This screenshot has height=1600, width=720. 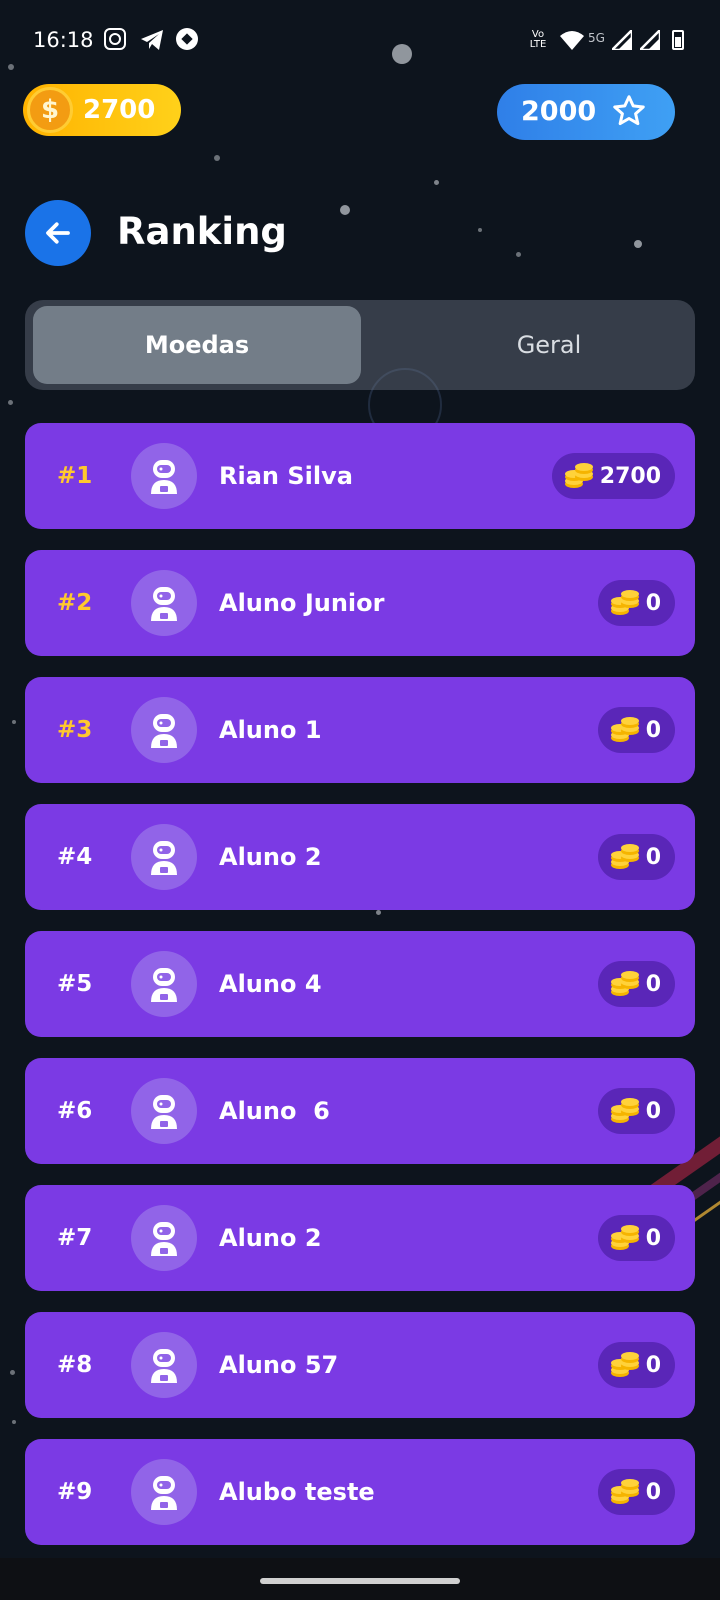 I want to click on player-name: Aluno 1, so click(x=270, y=730).